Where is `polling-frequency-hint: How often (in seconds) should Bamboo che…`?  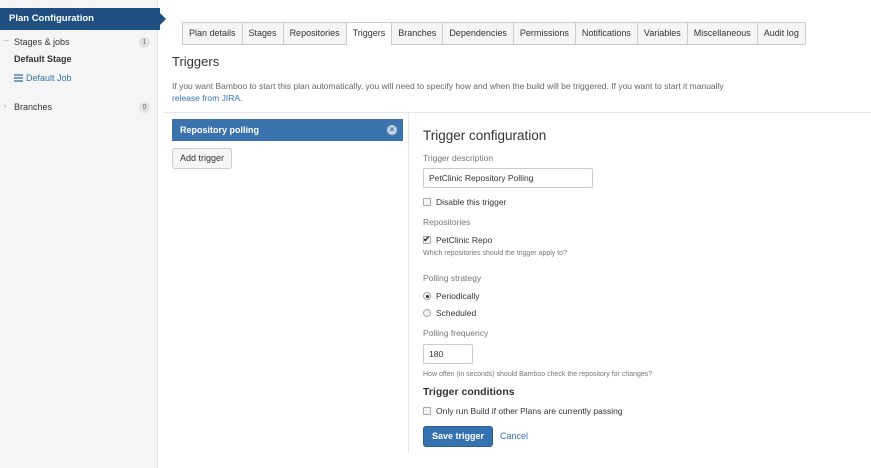 polling-frequency-hint: How often (in seconds) should Bamboo che… is located at coordinates (538, 374).